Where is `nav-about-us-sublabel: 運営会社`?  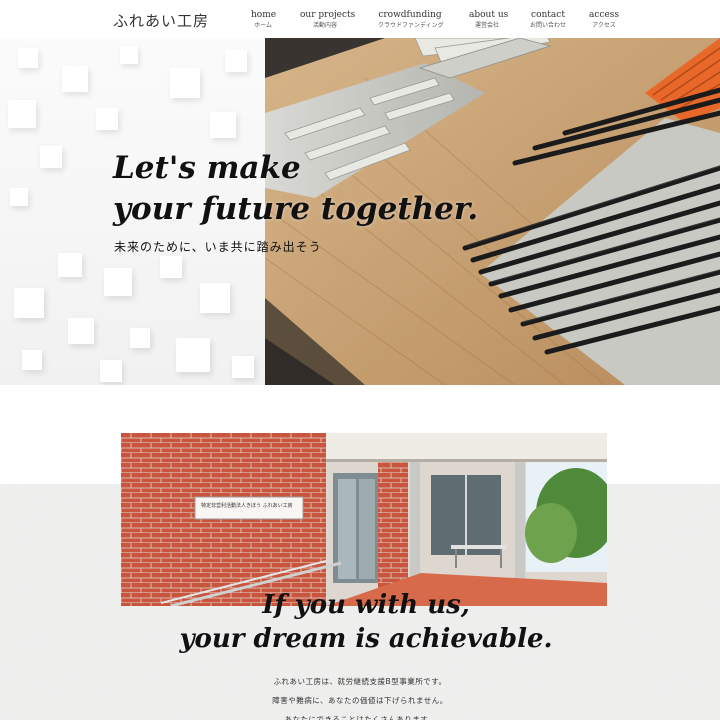
nav-about-us-sublabel: 運営会社 is located at coordinates (486, 25).